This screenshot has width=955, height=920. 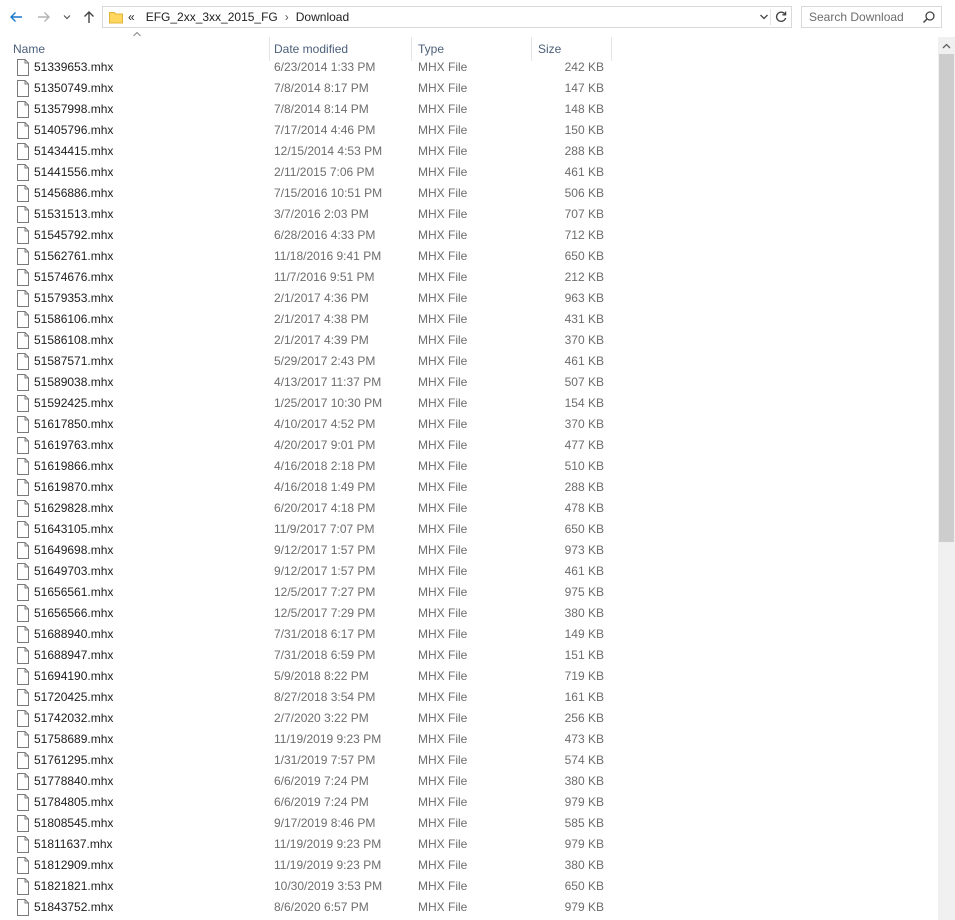 What do you see at coordinates (322, 17) in the screenshot?
I see `breadcrumb-item-current: Download` at bounding box center [322, 17].